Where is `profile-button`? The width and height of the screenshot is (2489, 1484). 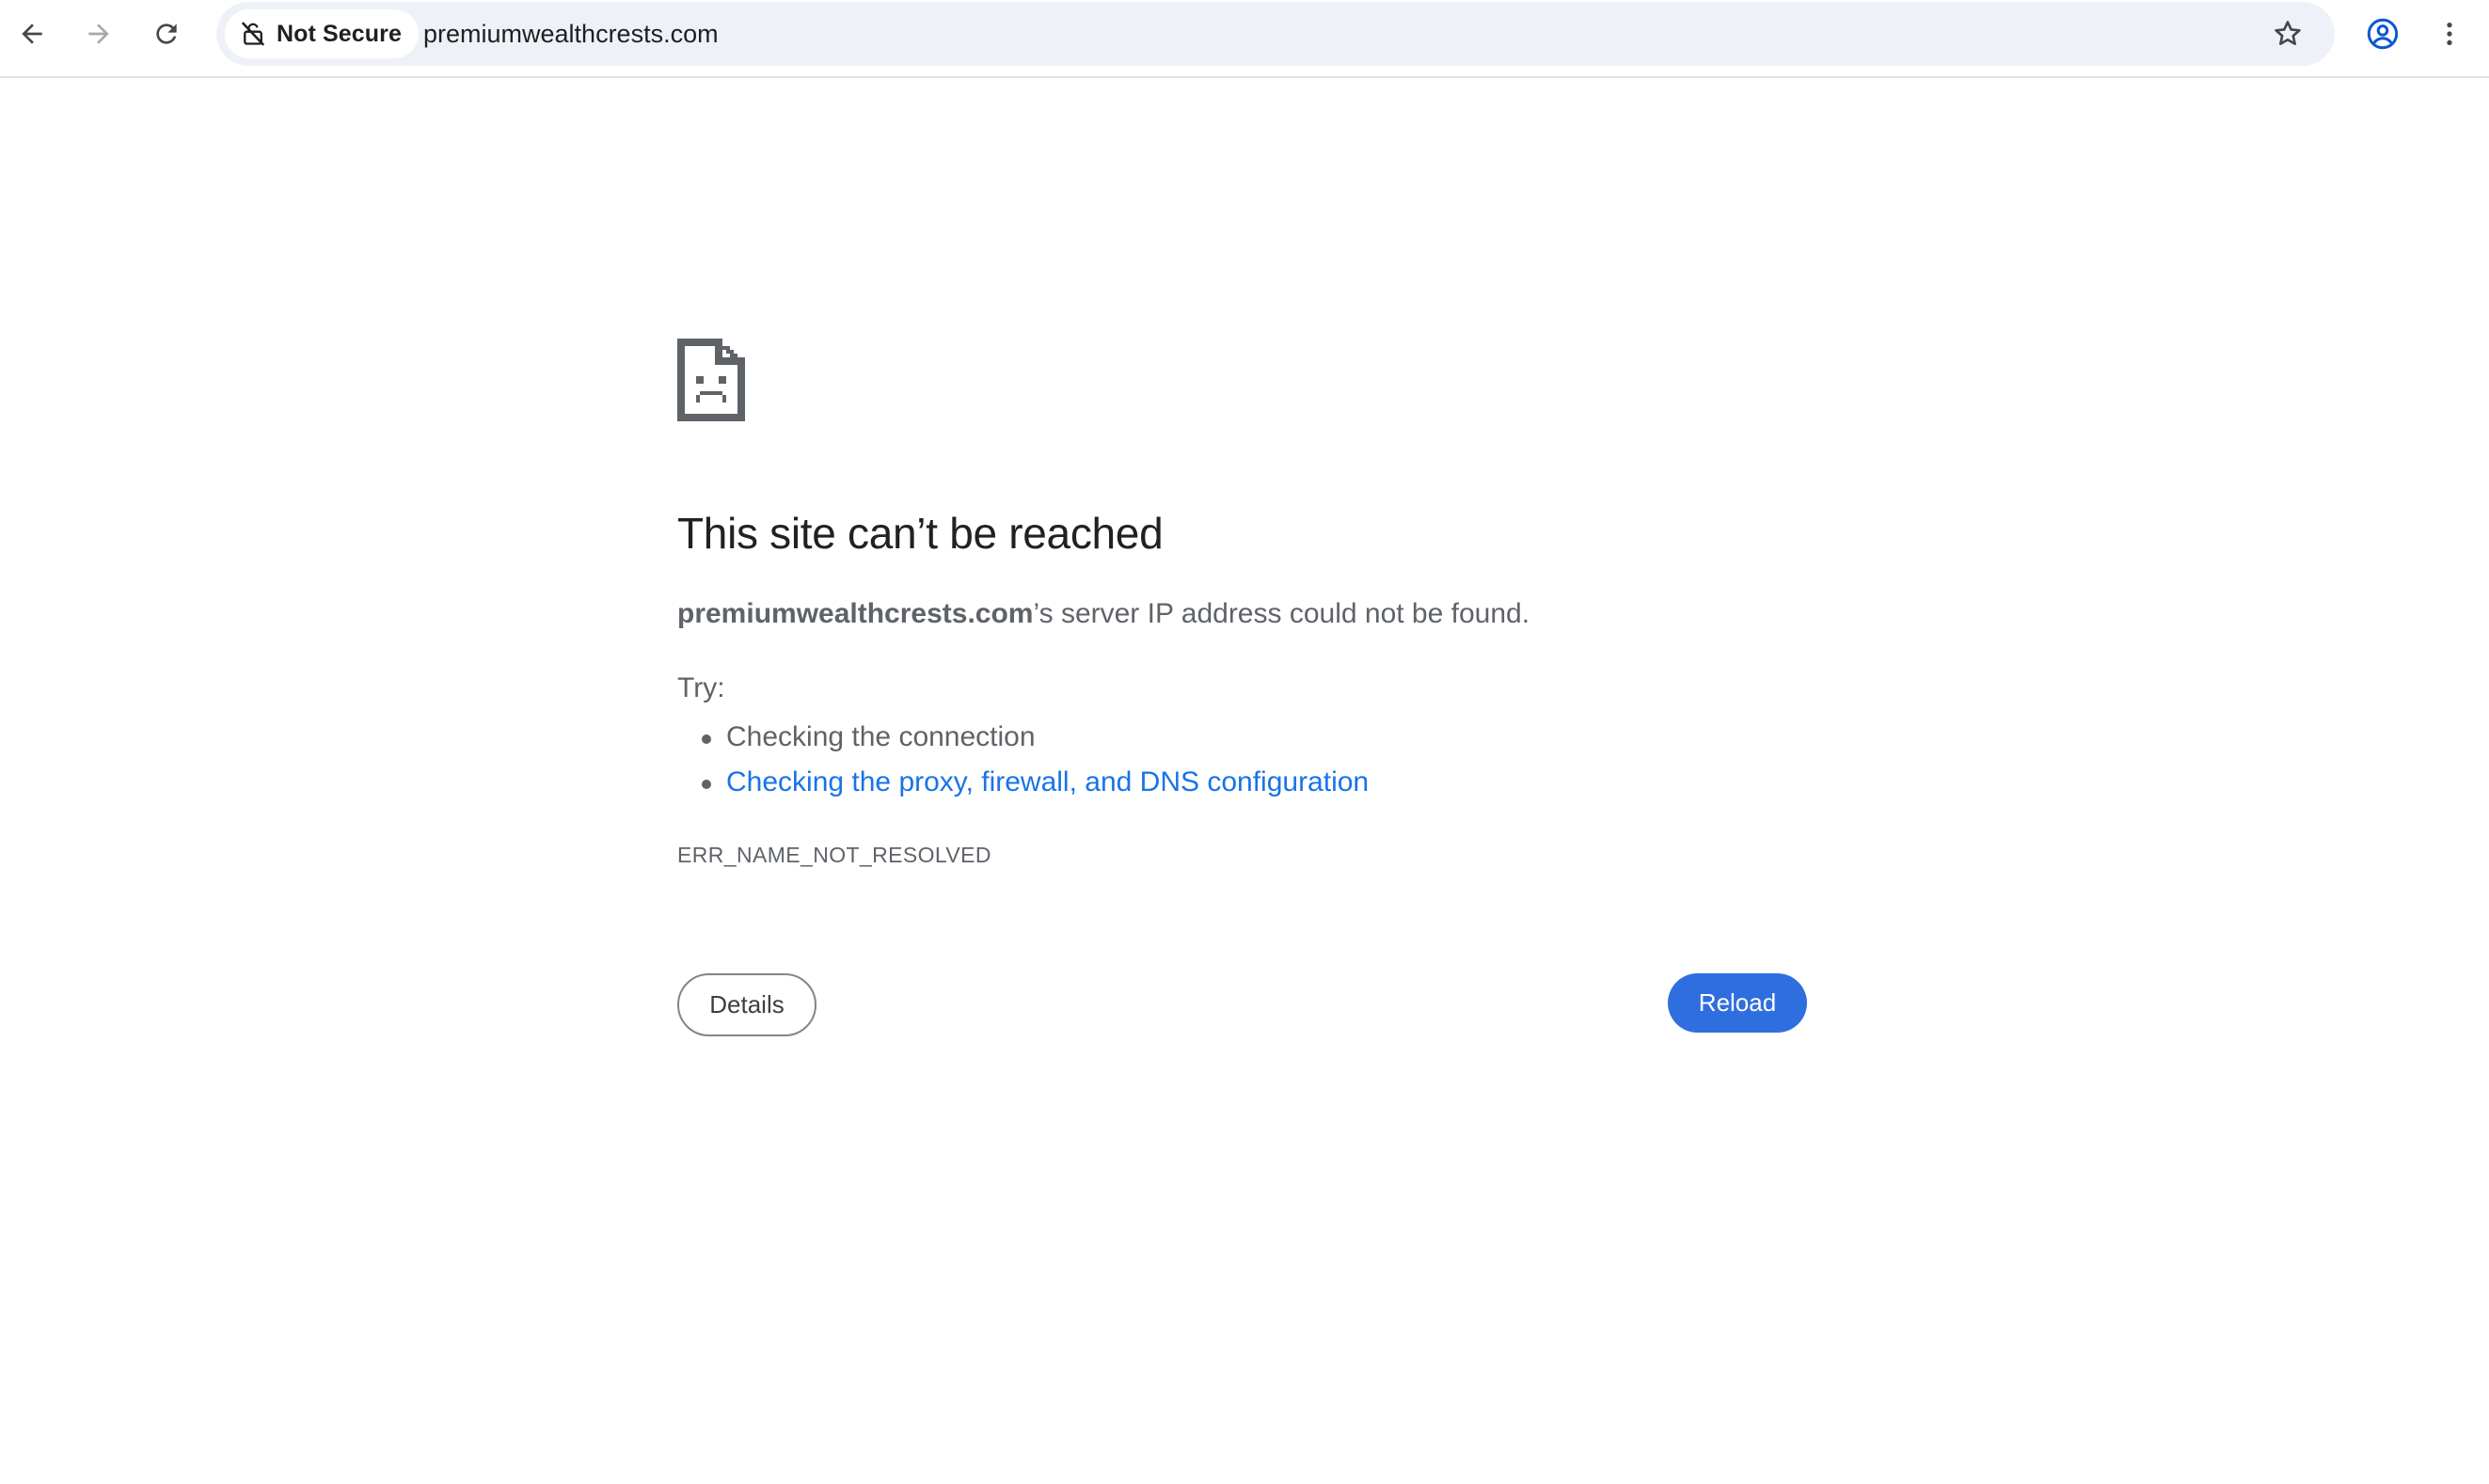
profile-button is located at coordinates (2382, 33).